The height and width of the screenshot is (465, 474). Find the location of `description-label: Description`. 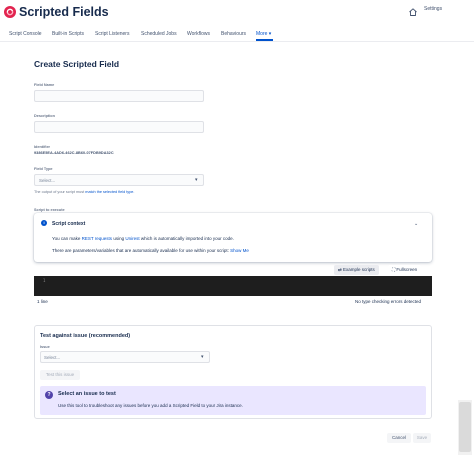

description-label: Description is located at coordinates (44, 116).